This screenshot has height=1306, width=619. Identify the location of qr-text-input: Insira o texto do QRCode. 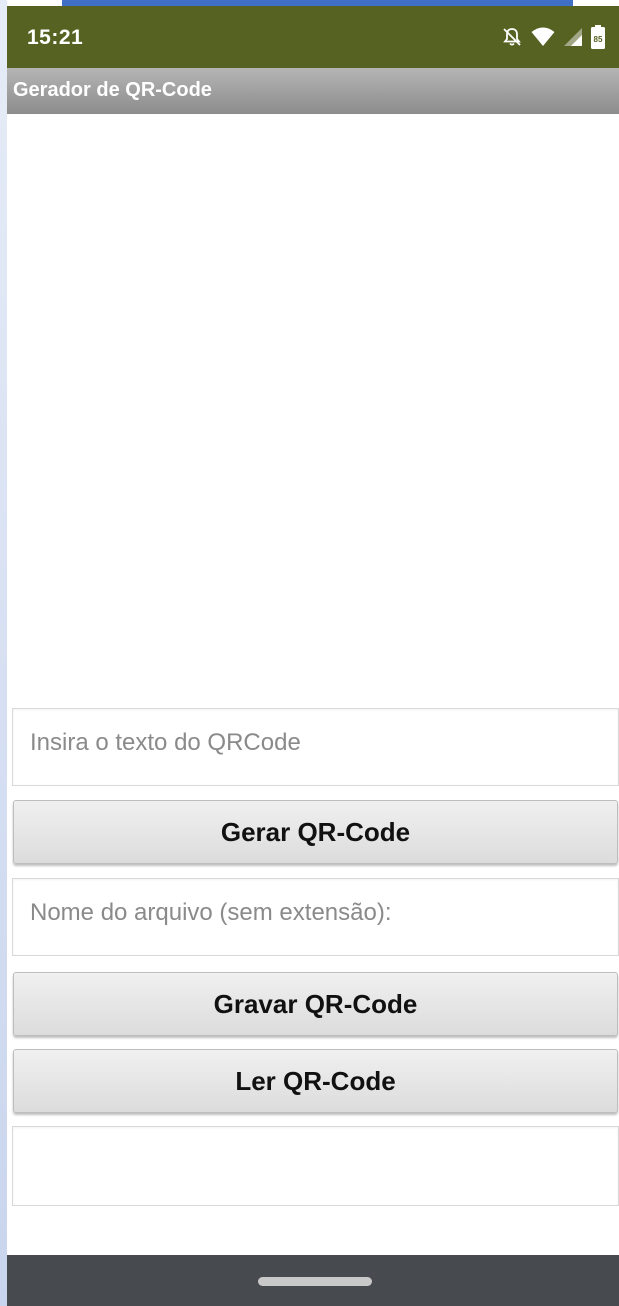
(315, 747).